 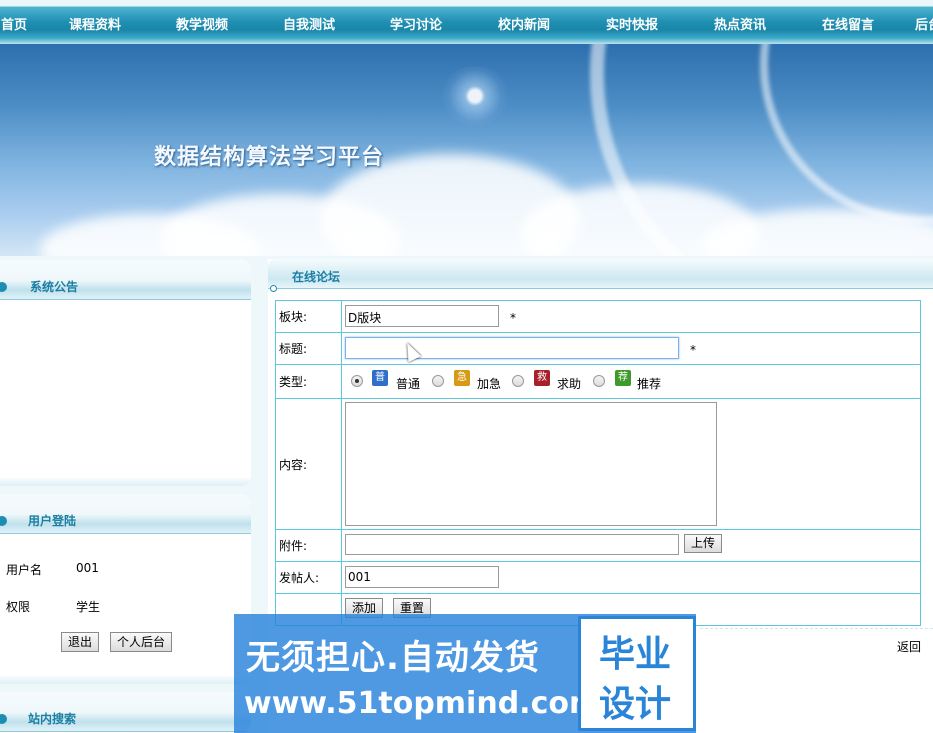 What do you see at coordinates (475, 96) in the screenshot?
I see `galaxy-graphic` at bounding box center [475, 96].